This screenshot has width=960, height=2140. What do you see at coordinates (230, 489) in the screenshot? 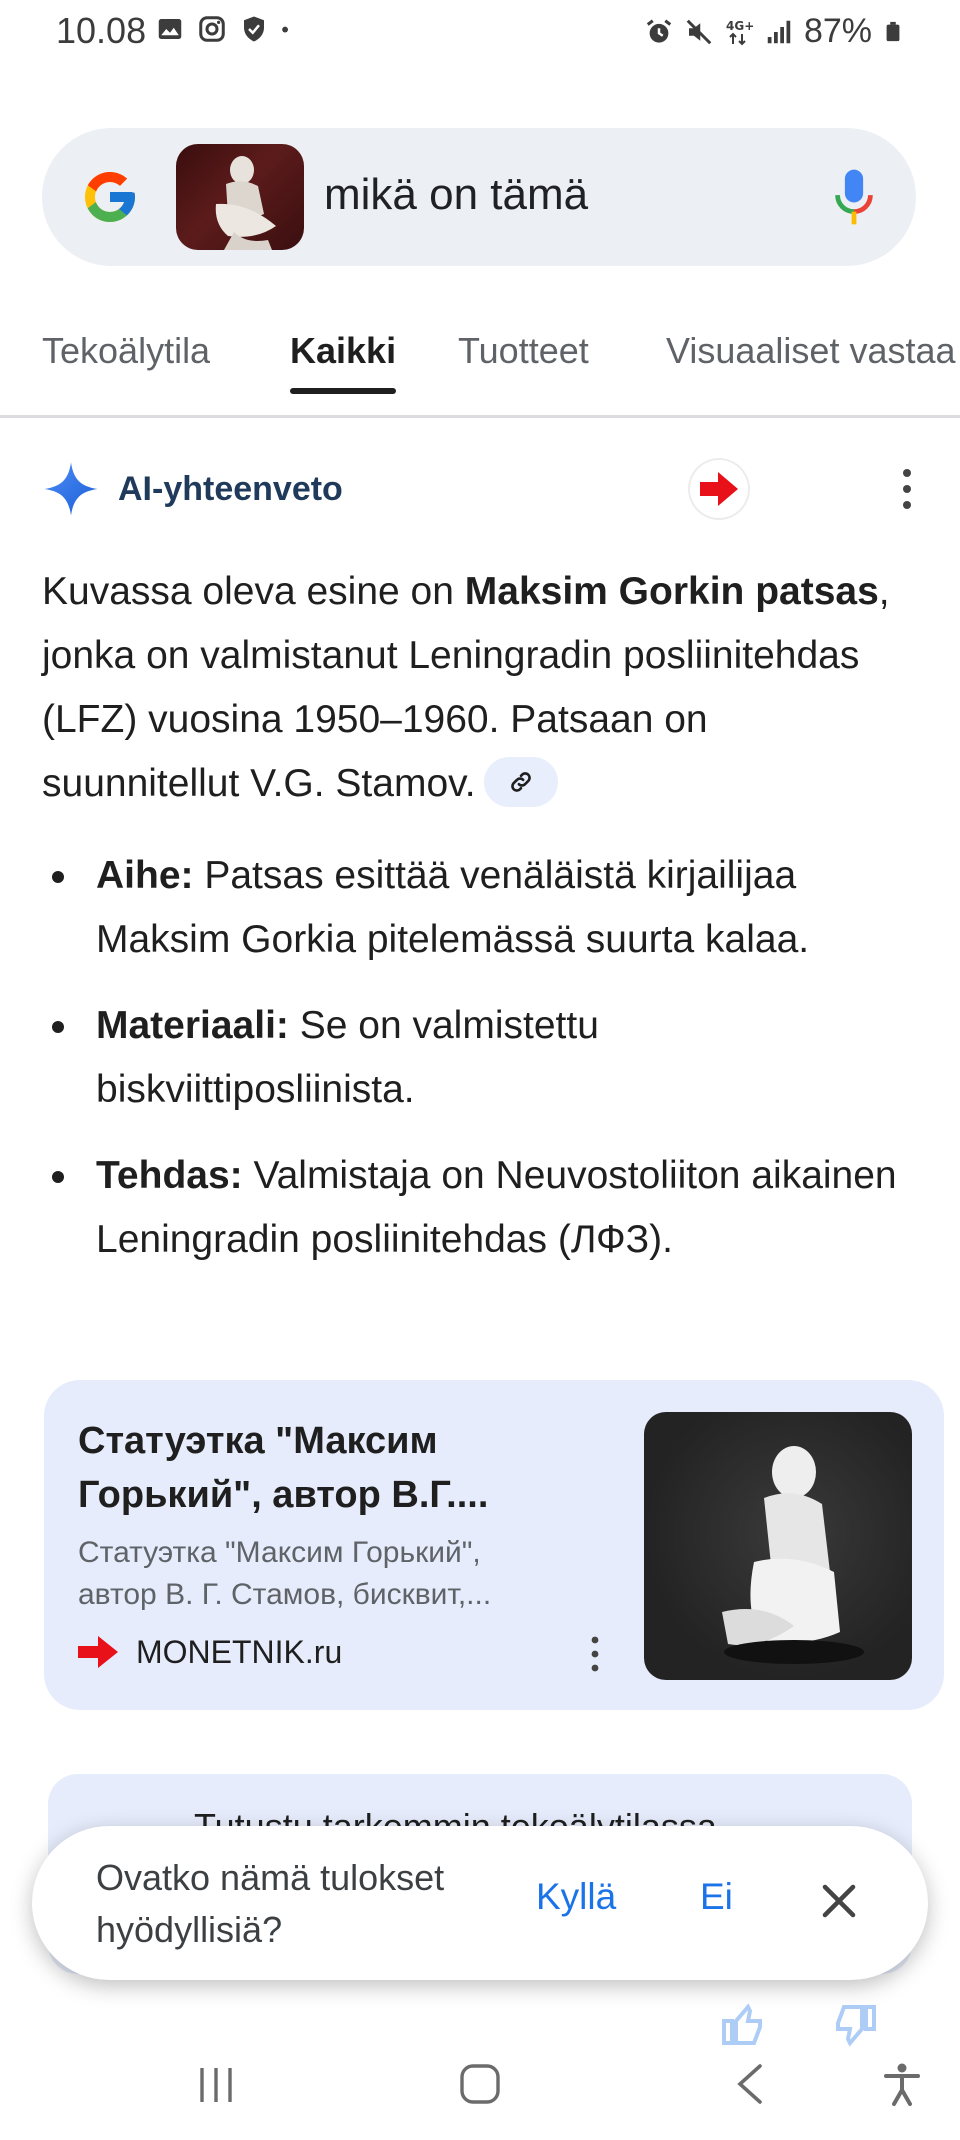
I see `ai-overview-title: AI-yhteenveto` at bounding box center [230, 489].